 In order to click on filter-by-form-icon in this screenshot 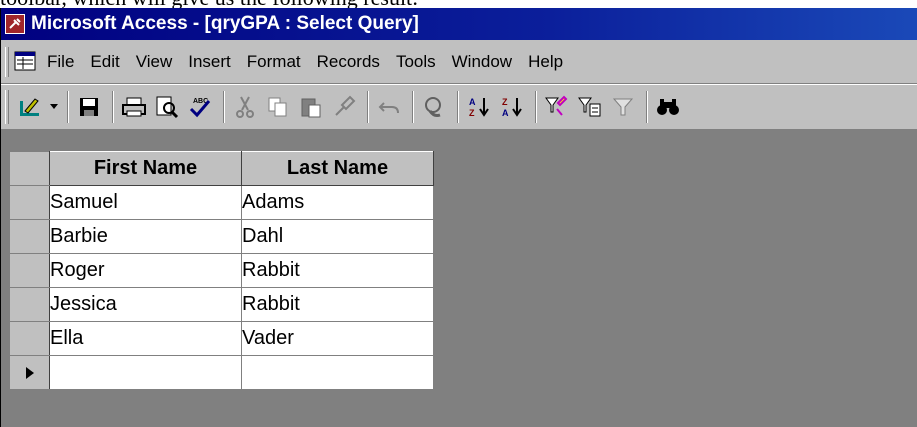, I will do `click(590, 107)`.